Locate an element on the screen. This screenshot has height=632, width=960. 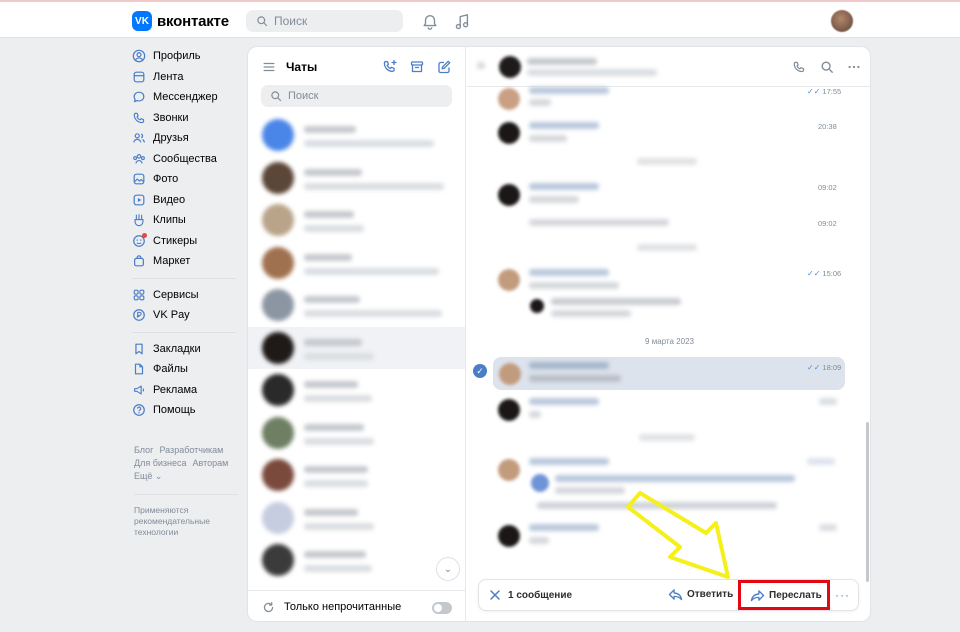
nav-item-stickers: Стикеры is located at coordinates (187, 241).